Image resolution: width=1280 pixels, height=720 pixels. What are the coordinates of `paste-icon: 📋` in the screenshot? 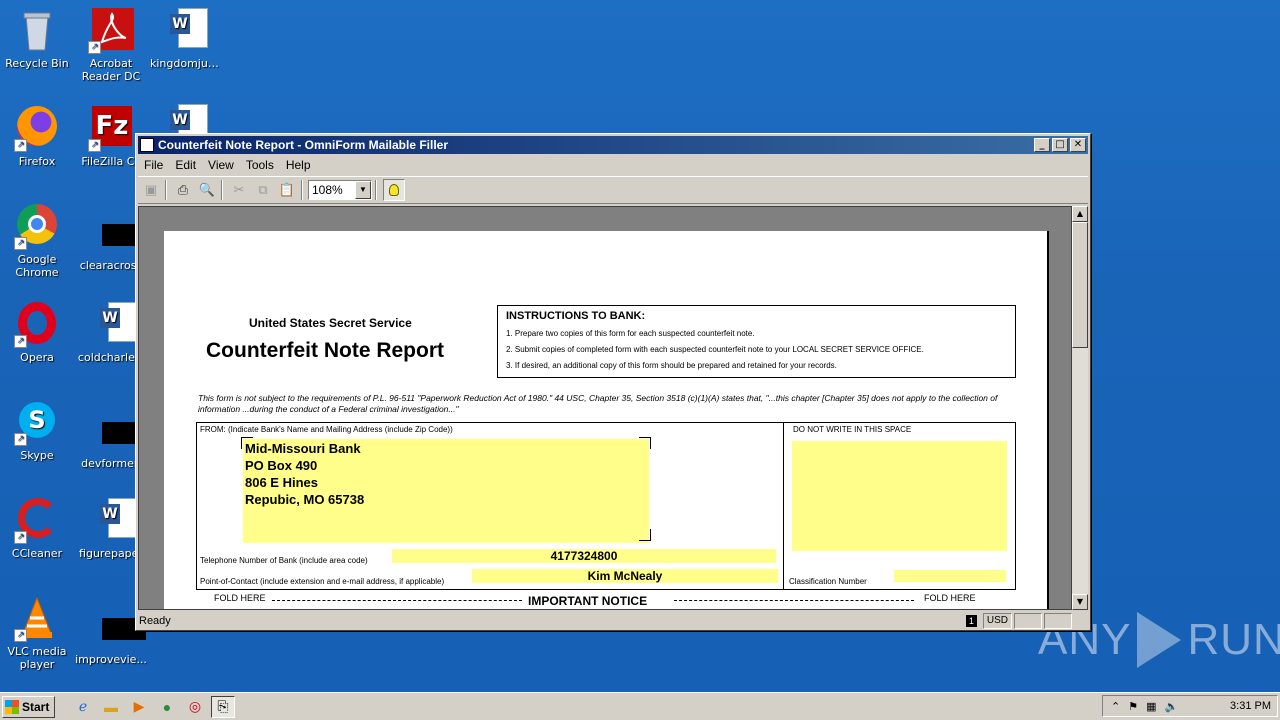 It's located at (287, 190).